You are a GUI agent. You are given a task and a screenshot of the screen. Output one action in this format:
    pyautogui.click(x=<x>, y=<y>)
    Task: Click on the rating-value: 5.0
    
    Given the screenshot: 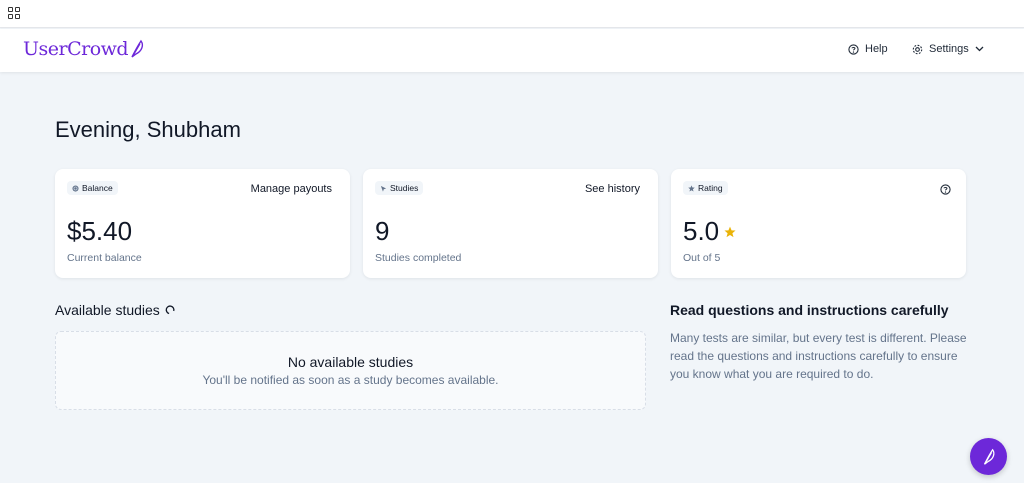 What is the action you would take?
    pyautogui.click(x=709, y=231)
    